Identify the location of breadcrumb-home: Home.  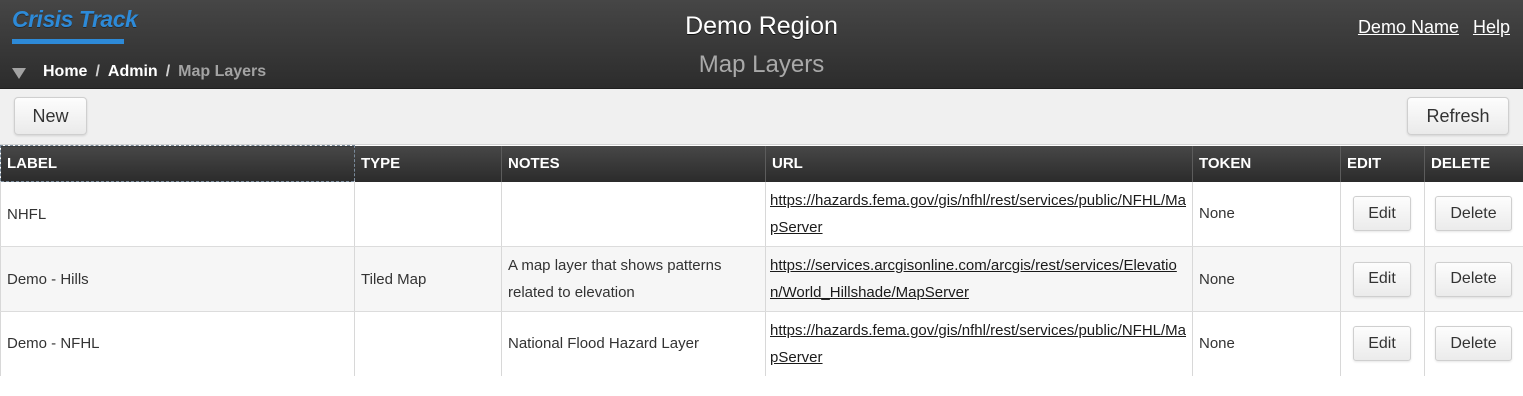
(65, 72).